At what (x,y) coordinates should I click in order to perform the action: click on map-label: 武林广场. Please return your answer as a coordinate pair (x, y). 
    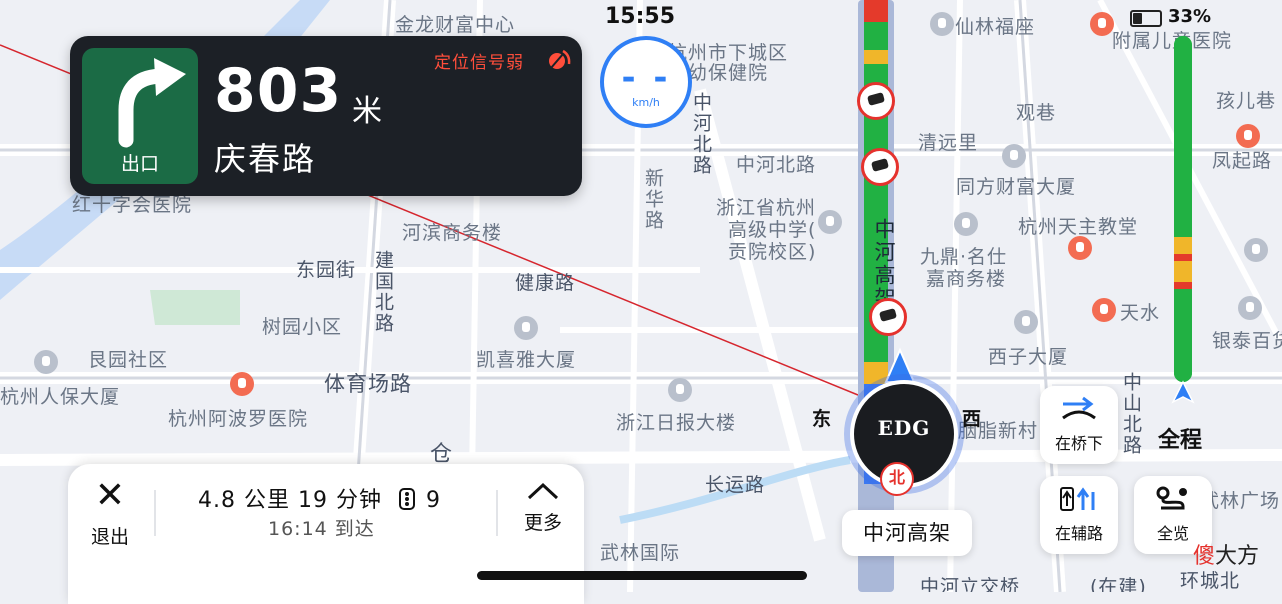
    Looking at the image, I should click on (1240, 501).